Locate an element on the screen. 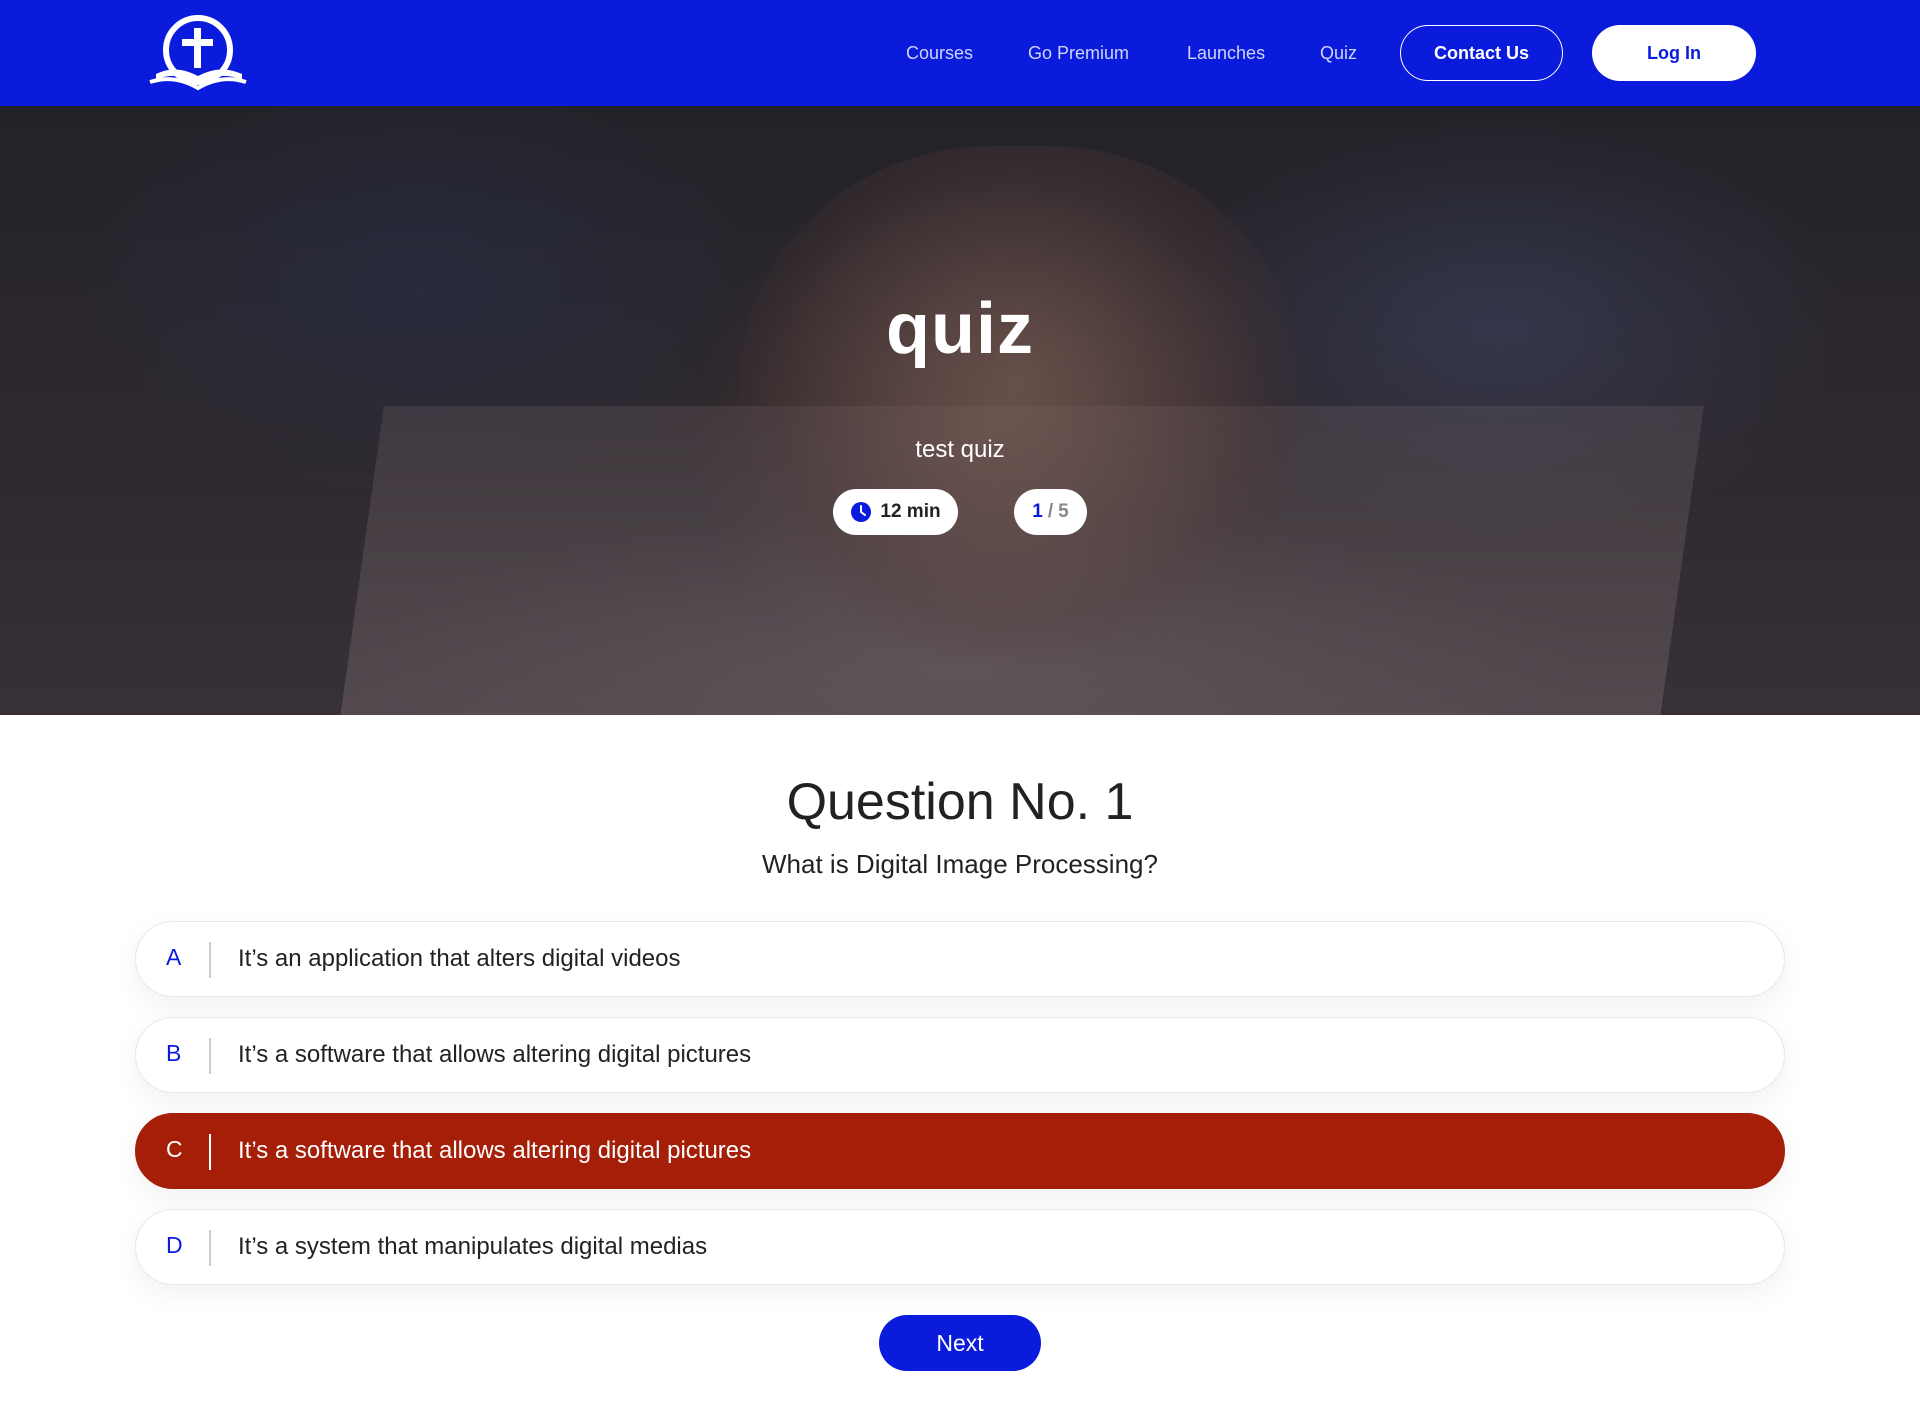  time-badge: 12 min is located at coordinates (895, 512).